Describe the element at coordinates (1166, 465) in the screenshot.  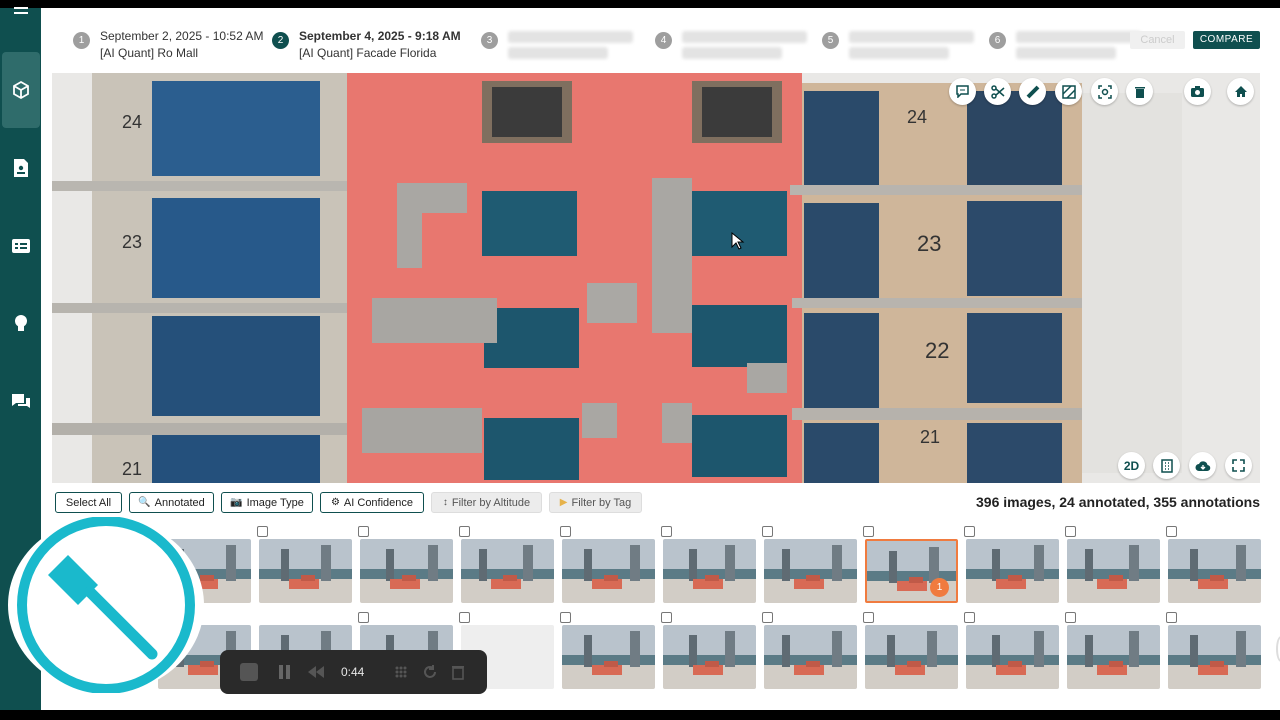
I see `building-icon` at that location.